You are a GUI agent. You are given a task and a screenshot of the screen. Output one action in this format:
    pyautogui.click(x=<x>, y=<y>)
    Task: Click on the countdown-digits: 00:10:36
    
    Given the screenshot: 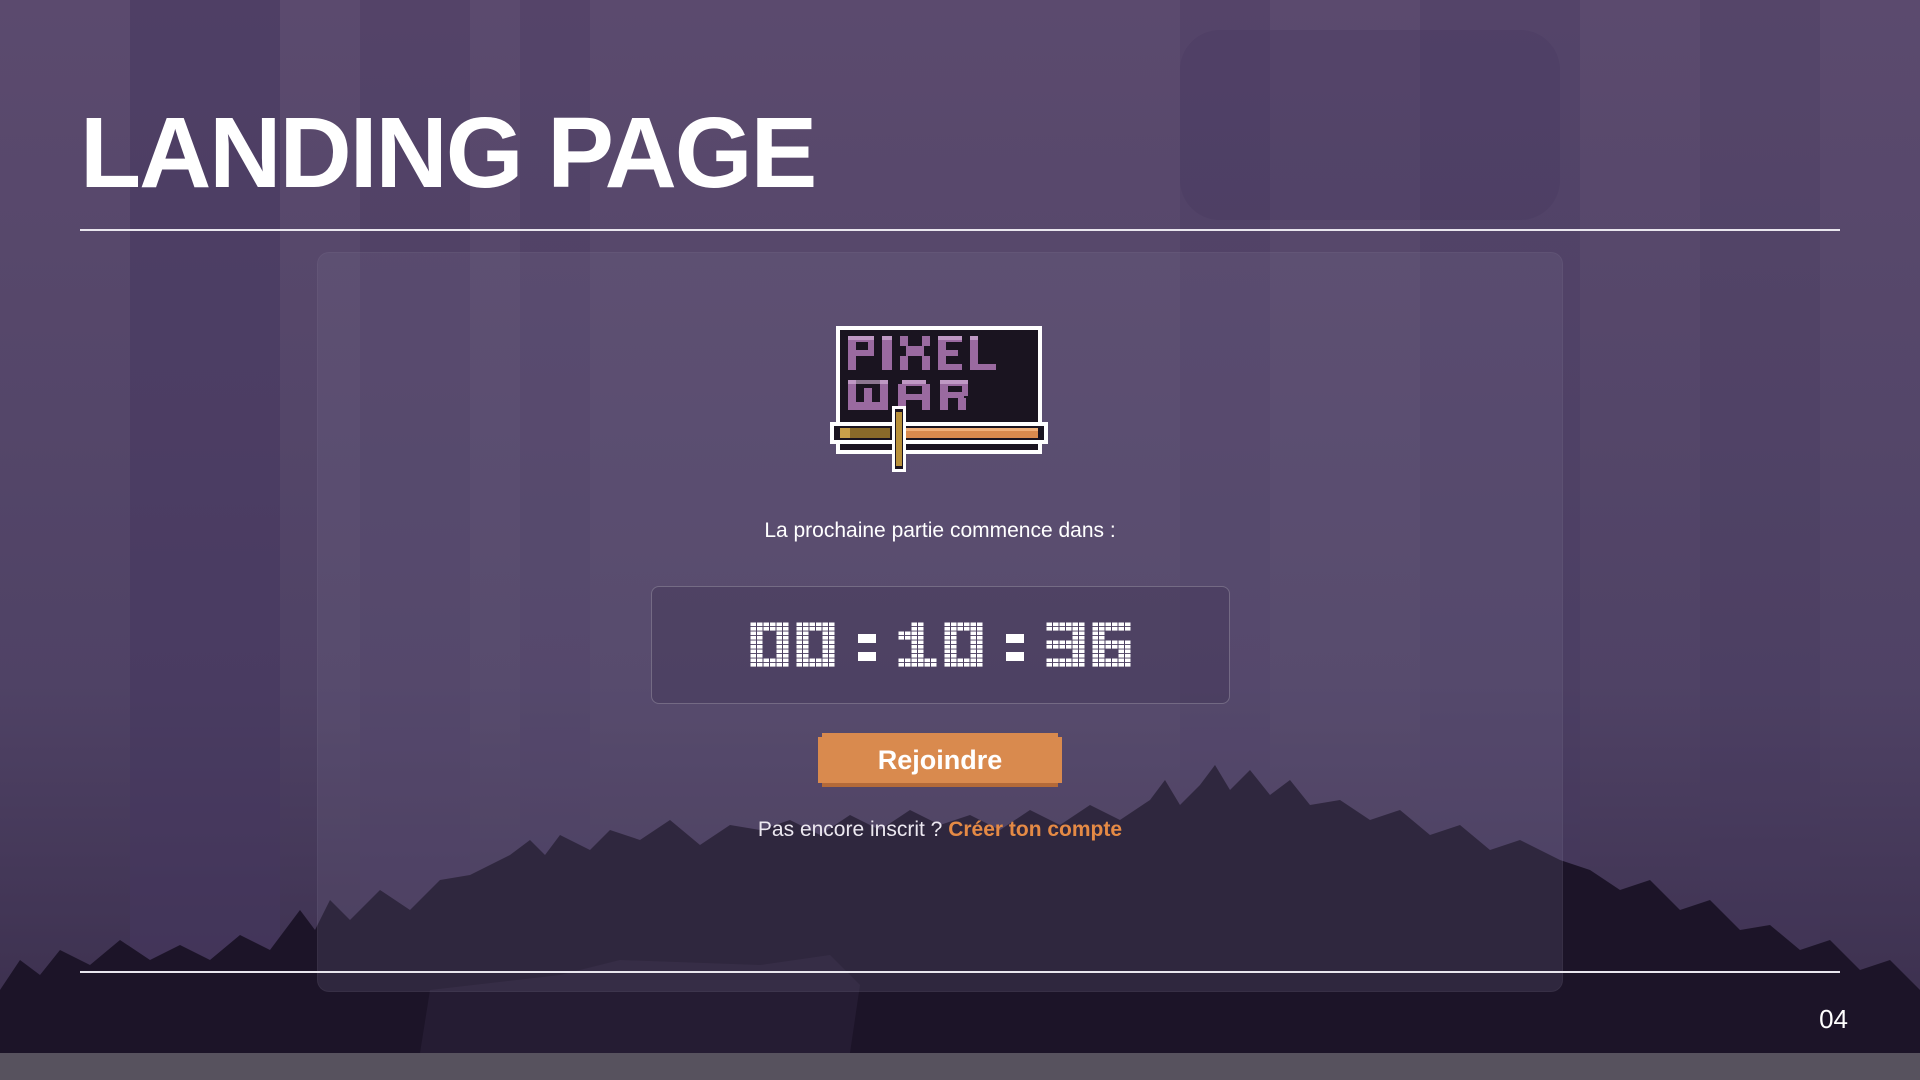 What is the action you would take?
    pyautogui.click(x=941, y=645)
    